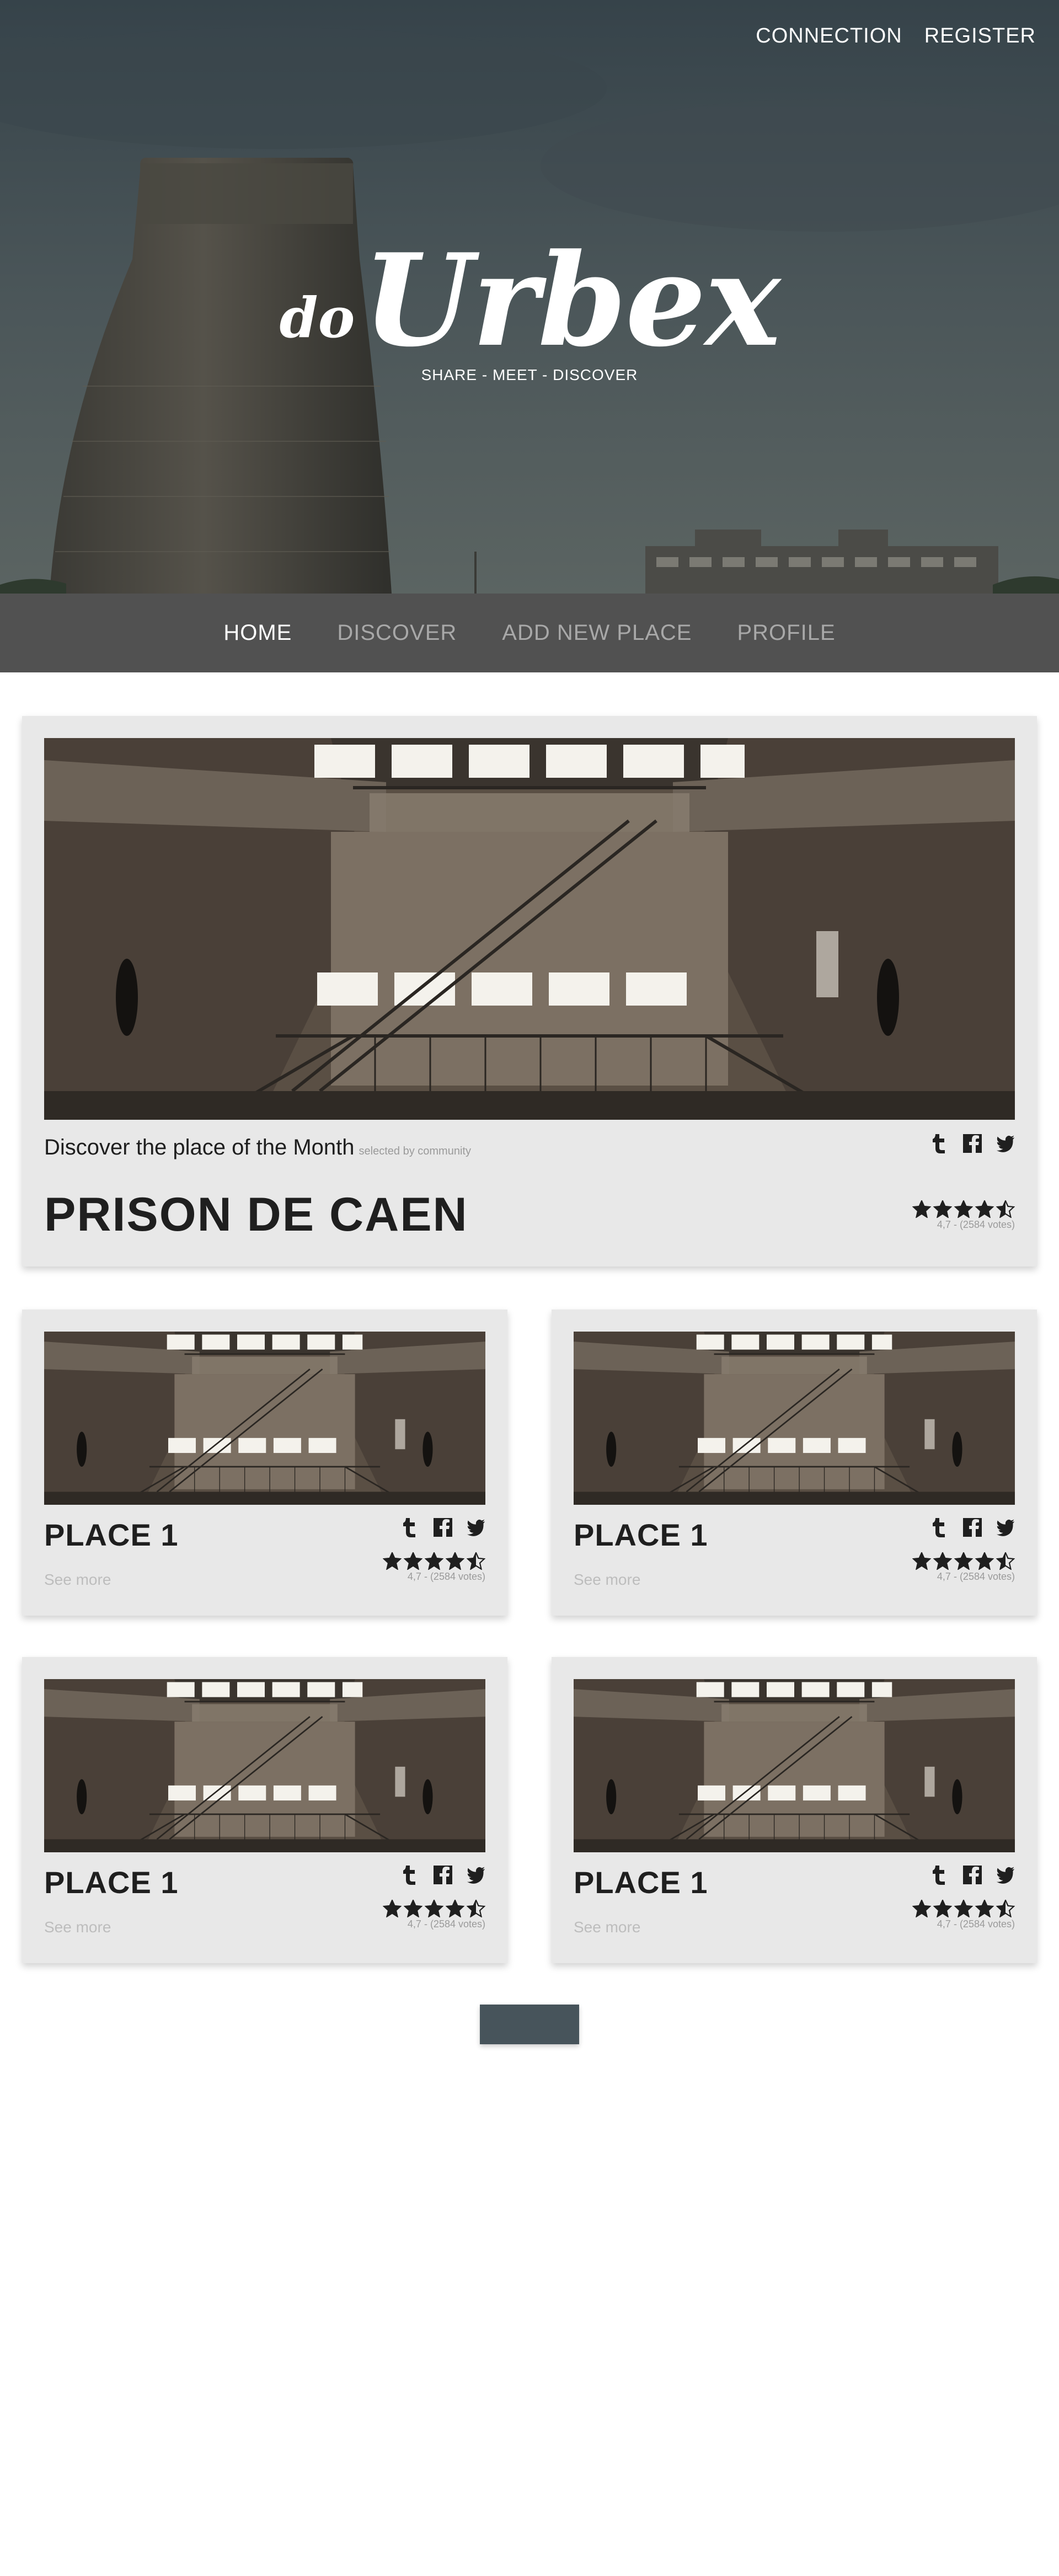  Describe the element at coordinates (256, 1215) in the screenshot. I see `featured-place-title: PRISON DE CAEN` at that location.